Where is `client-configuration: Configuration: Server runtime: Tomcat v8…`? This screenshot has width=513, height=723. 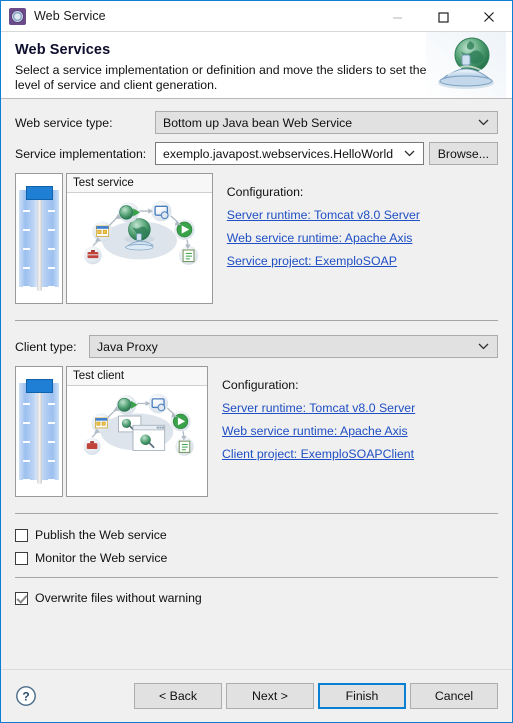
client-configuration: Configuration: Server runtime: Tomcat v8… is located at coordinates (360, 418).